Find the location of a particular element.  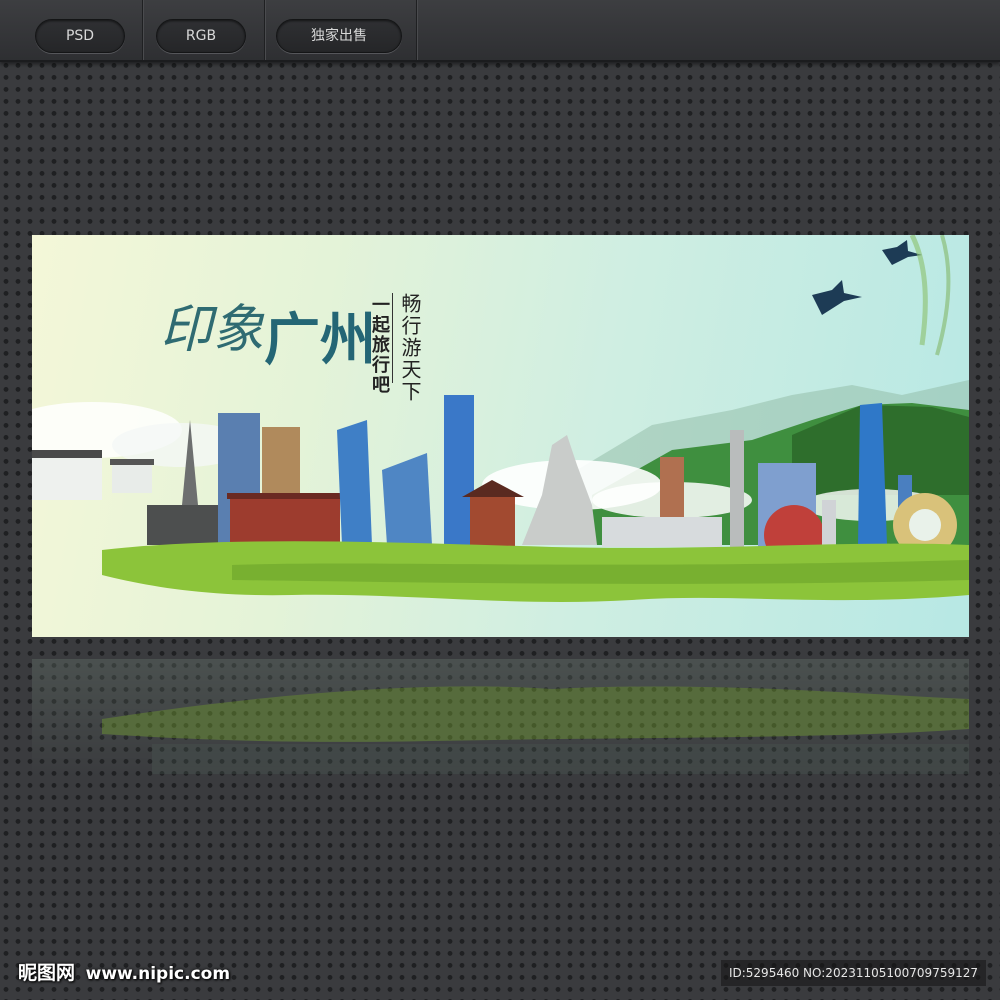

banner-title-guangzhou: 广州 is located at coordinates (320, 340).